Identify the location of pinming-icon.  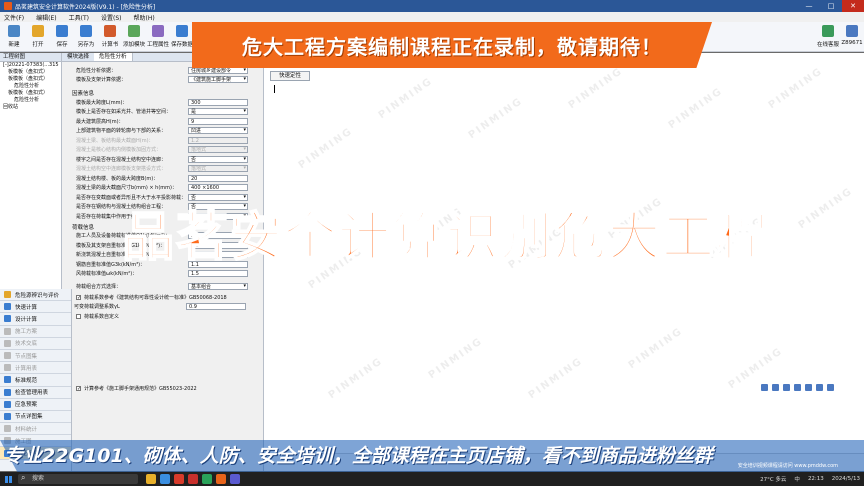
(221, 479).